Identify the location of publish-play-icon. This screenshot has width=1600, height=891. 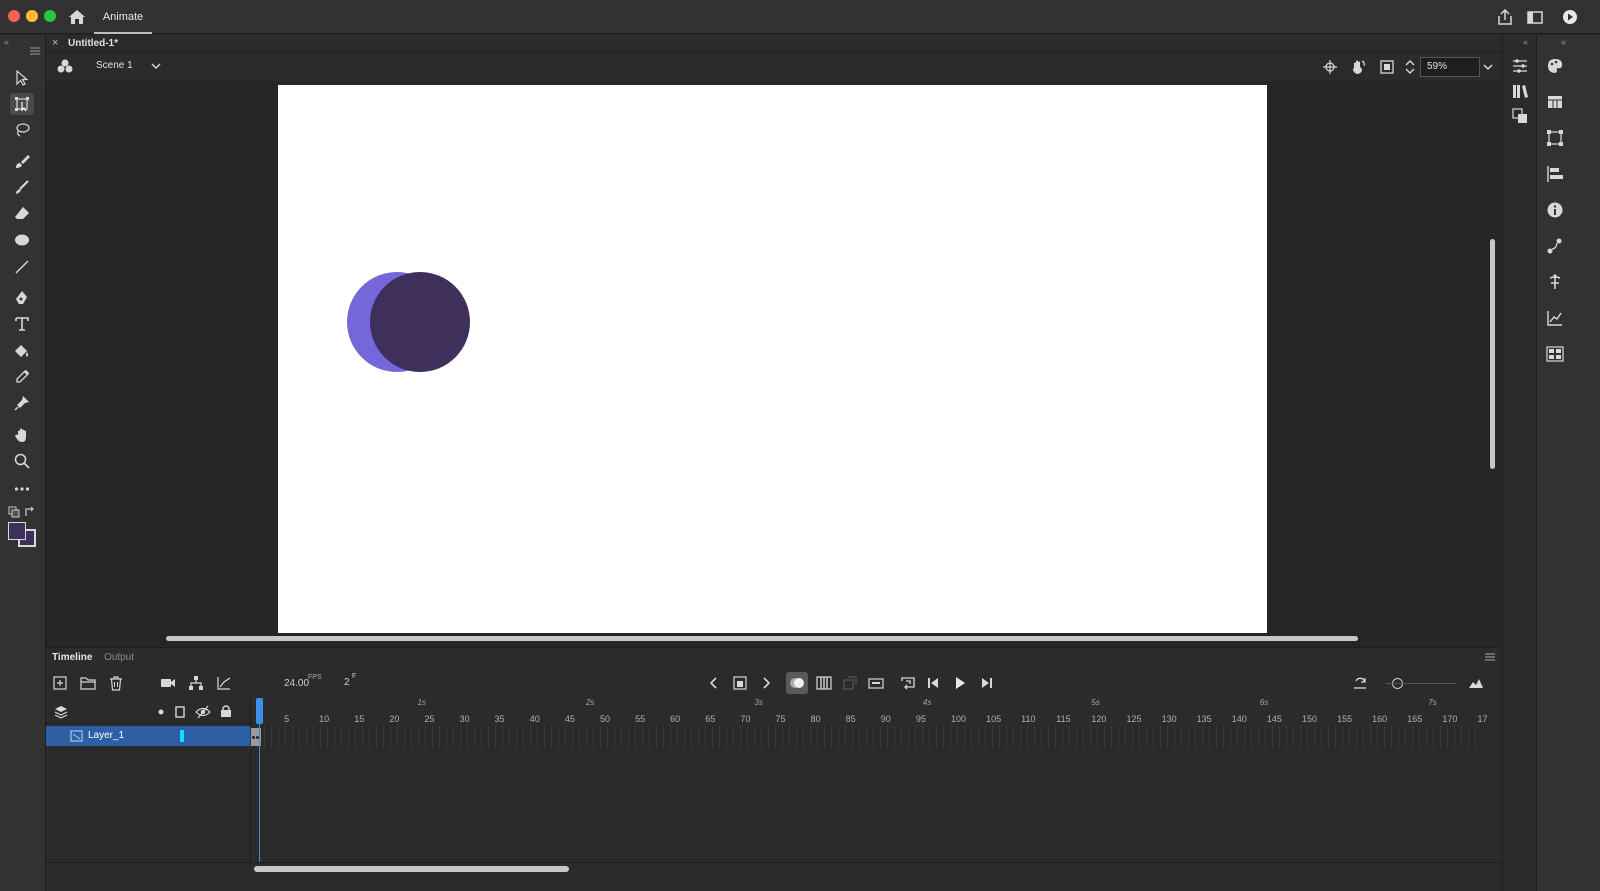
(1570, 17).